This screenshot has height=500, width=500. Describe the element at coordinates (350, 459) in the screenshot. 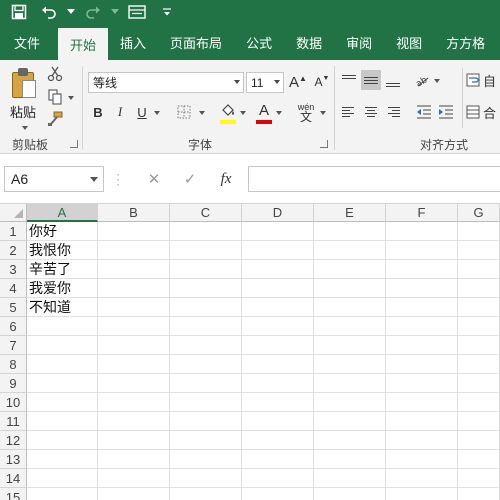

I see `cell-e13` at that location.